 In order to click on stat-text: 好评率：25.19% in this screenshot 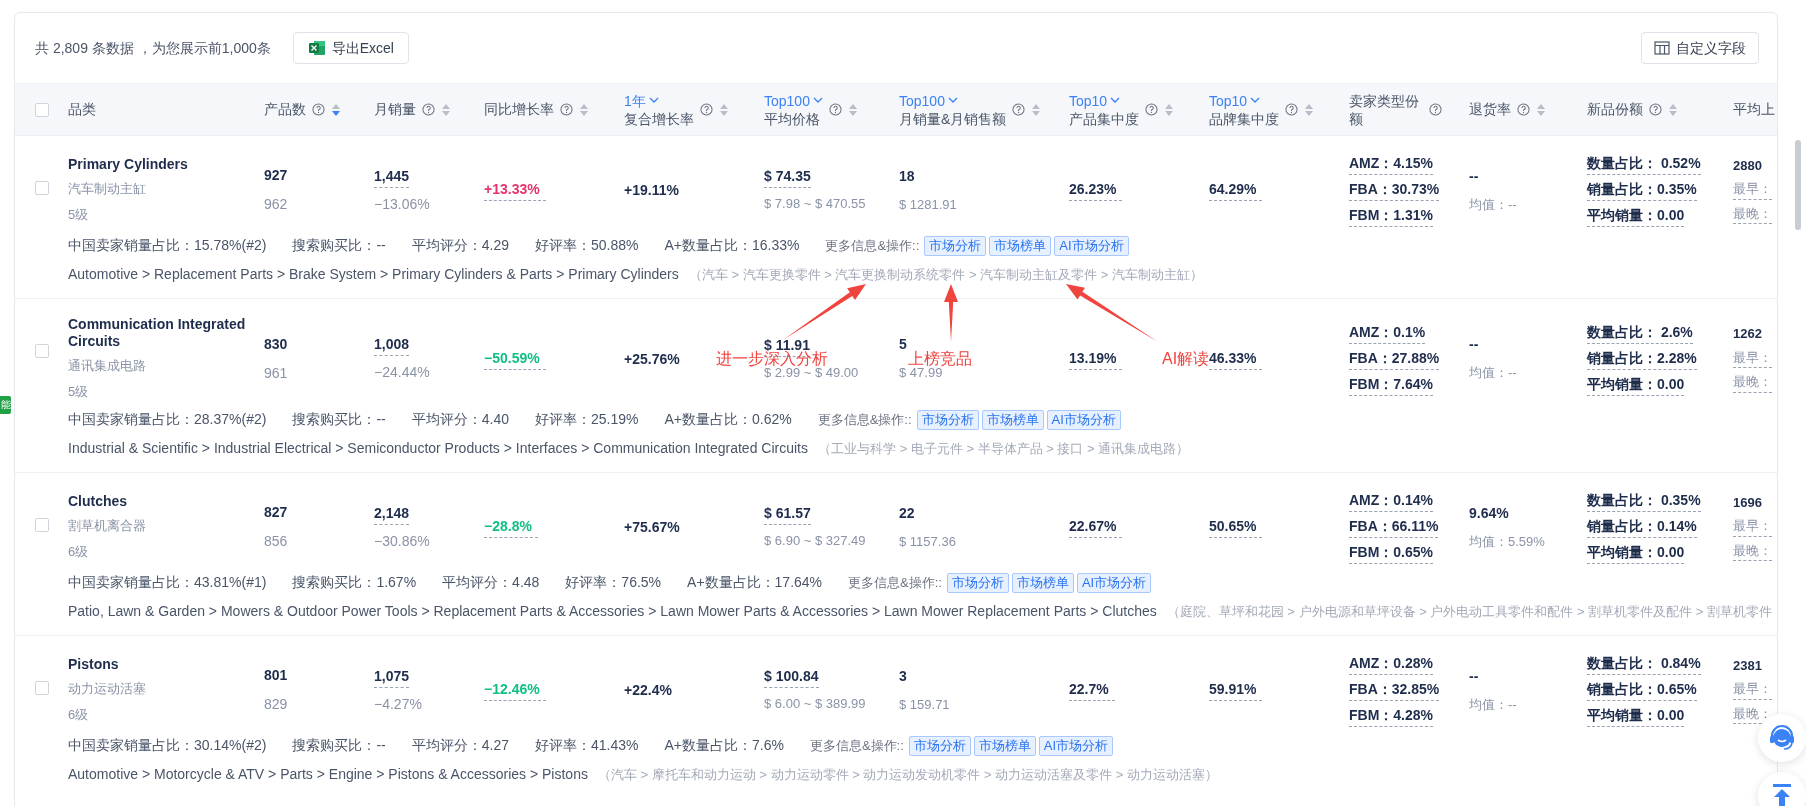, I will do `click(586, 419)`.